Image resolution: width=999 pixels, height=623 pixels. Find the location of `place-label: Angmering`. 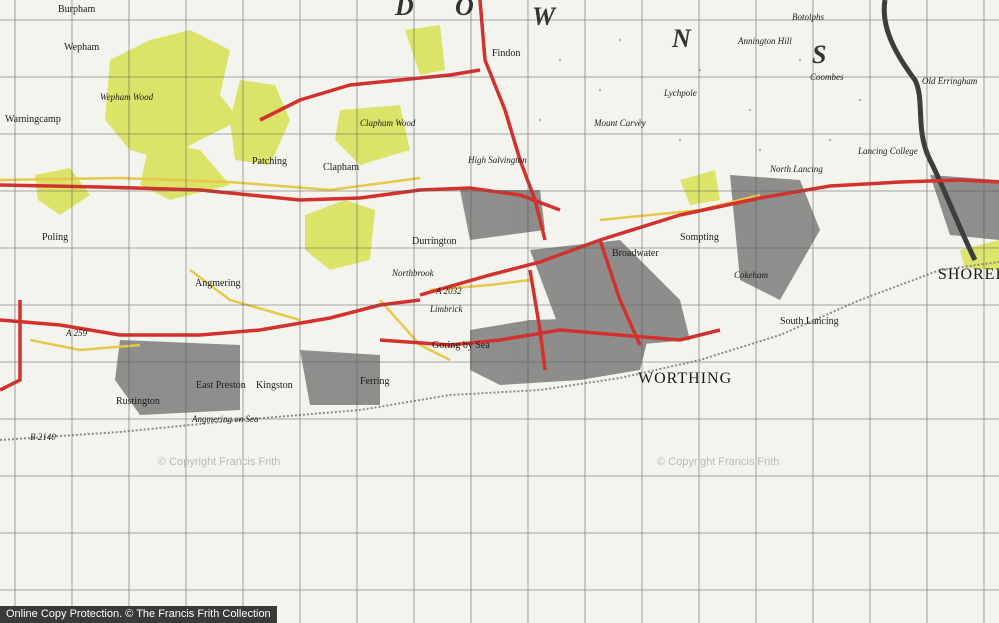

place-label: Angmering is located at coordinates (218, 283).